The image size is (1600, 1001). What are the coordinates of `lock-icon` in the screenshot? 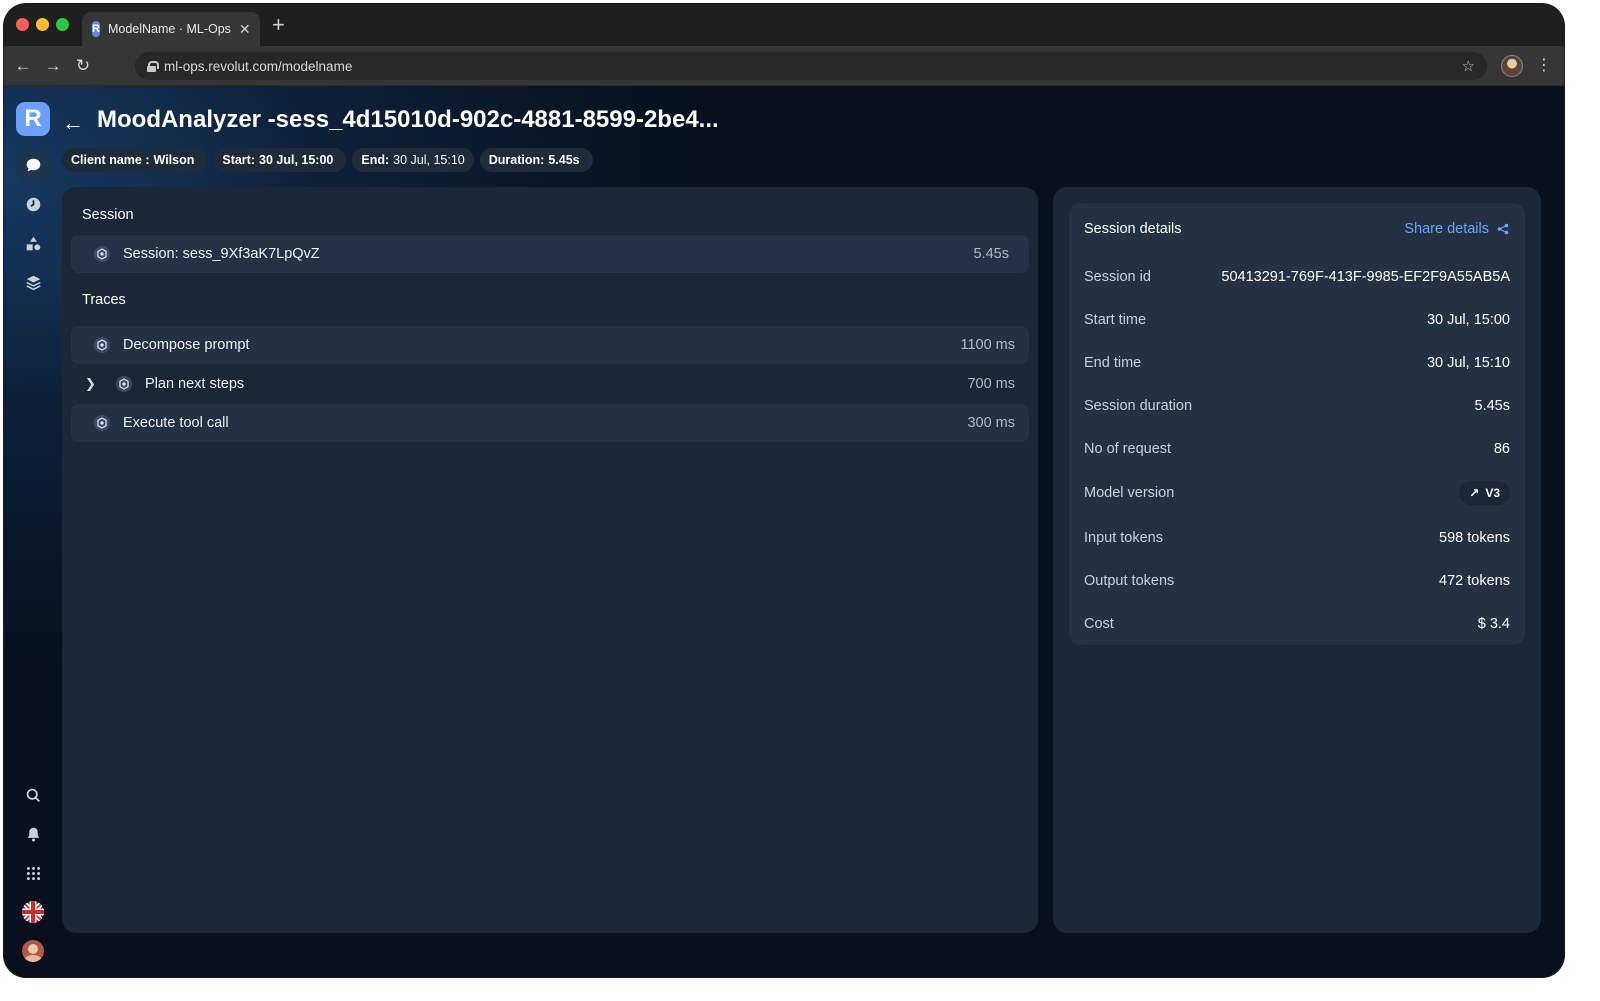 It's located at (153, 66).